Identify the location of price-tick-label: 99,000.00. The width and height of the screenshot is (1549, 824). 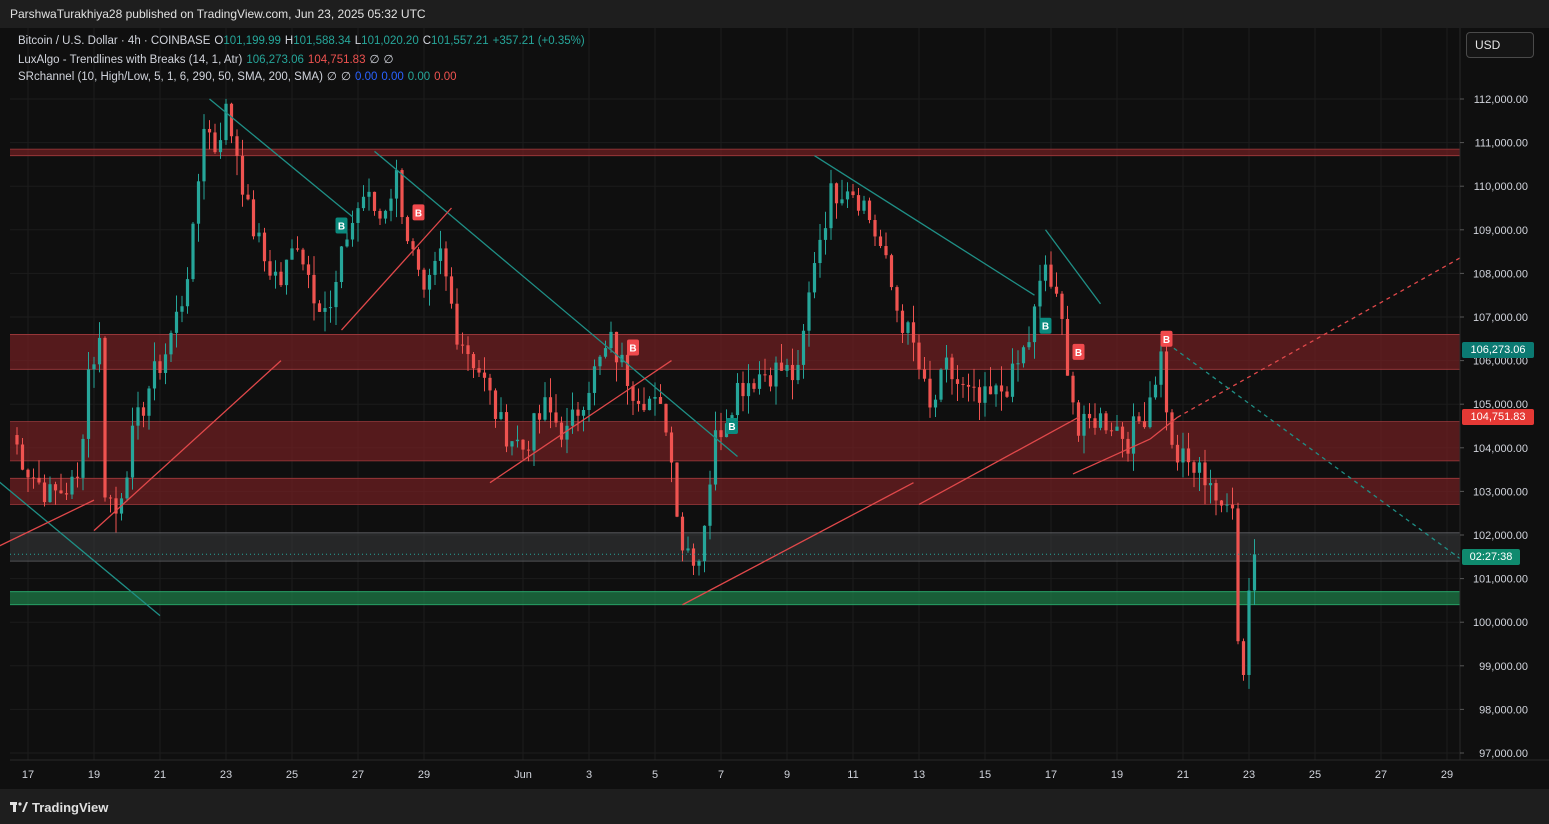
(1503, 667).